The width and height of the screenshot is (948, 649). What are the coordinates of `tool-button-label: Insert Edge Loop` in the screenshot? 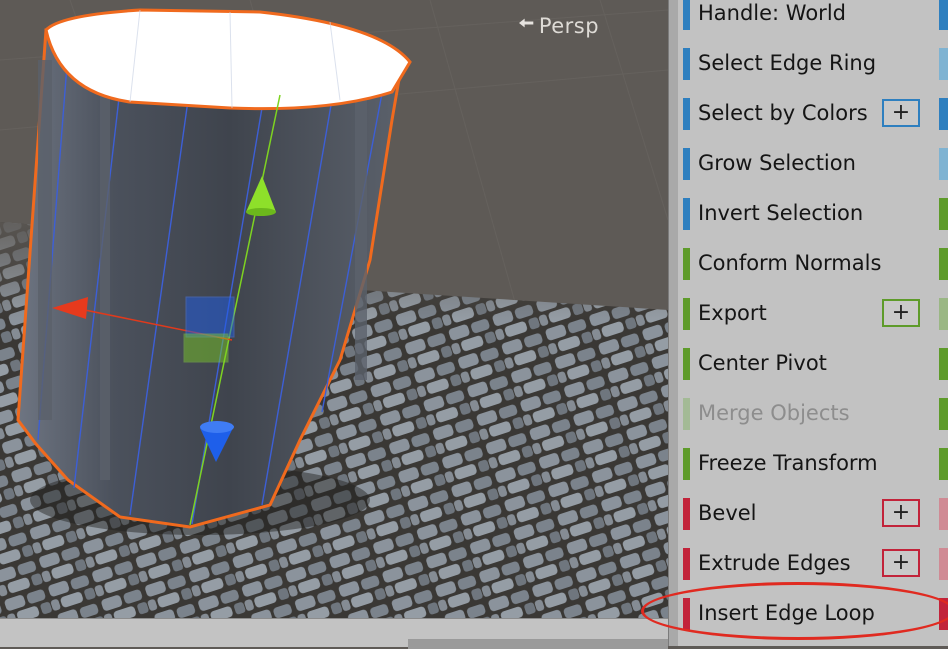 It's located at (786, 613).